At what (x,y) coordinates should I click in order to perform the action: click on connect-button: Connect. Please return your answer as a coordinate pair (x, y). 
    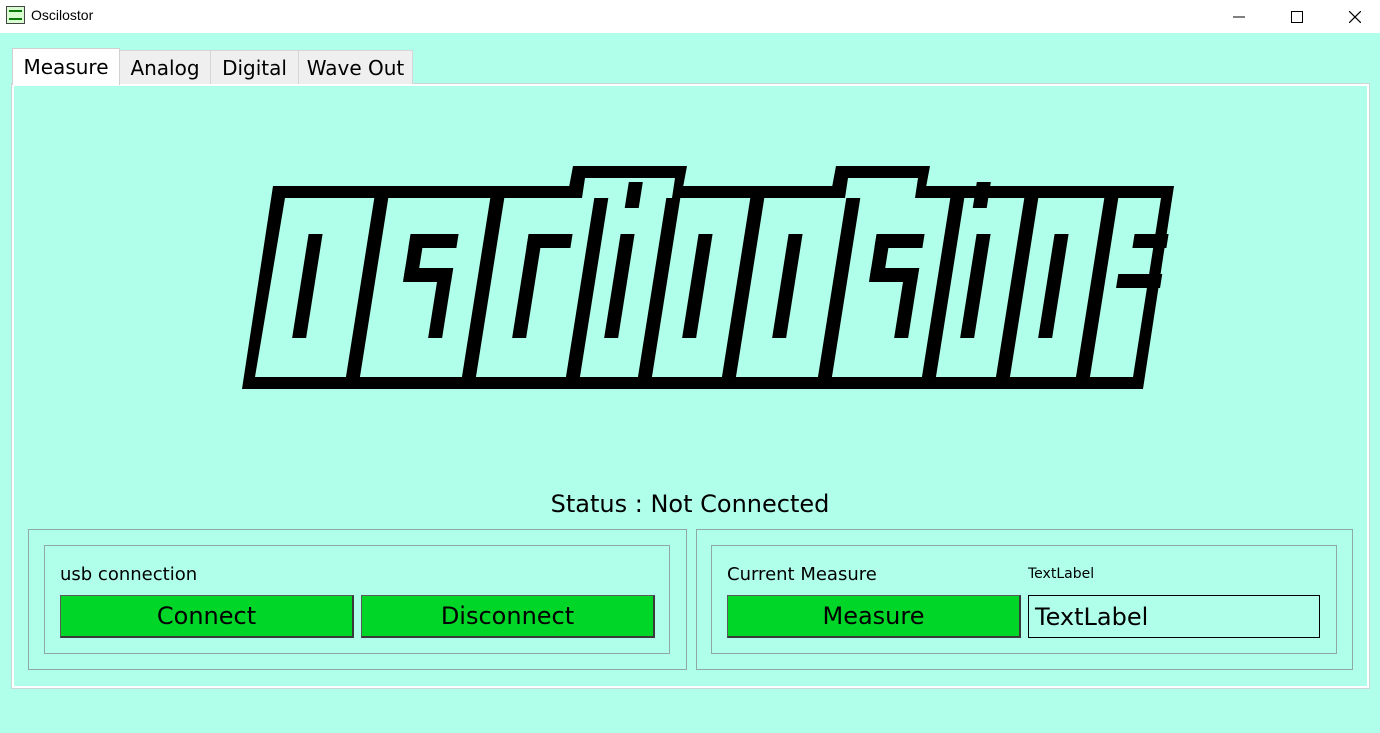
    Looking at the image, I should click on (207, 616).